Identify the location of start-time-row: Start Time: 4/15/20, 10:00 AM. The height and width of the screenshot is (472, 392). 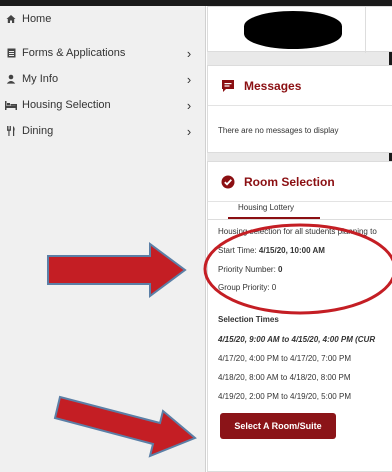
(271, 250).